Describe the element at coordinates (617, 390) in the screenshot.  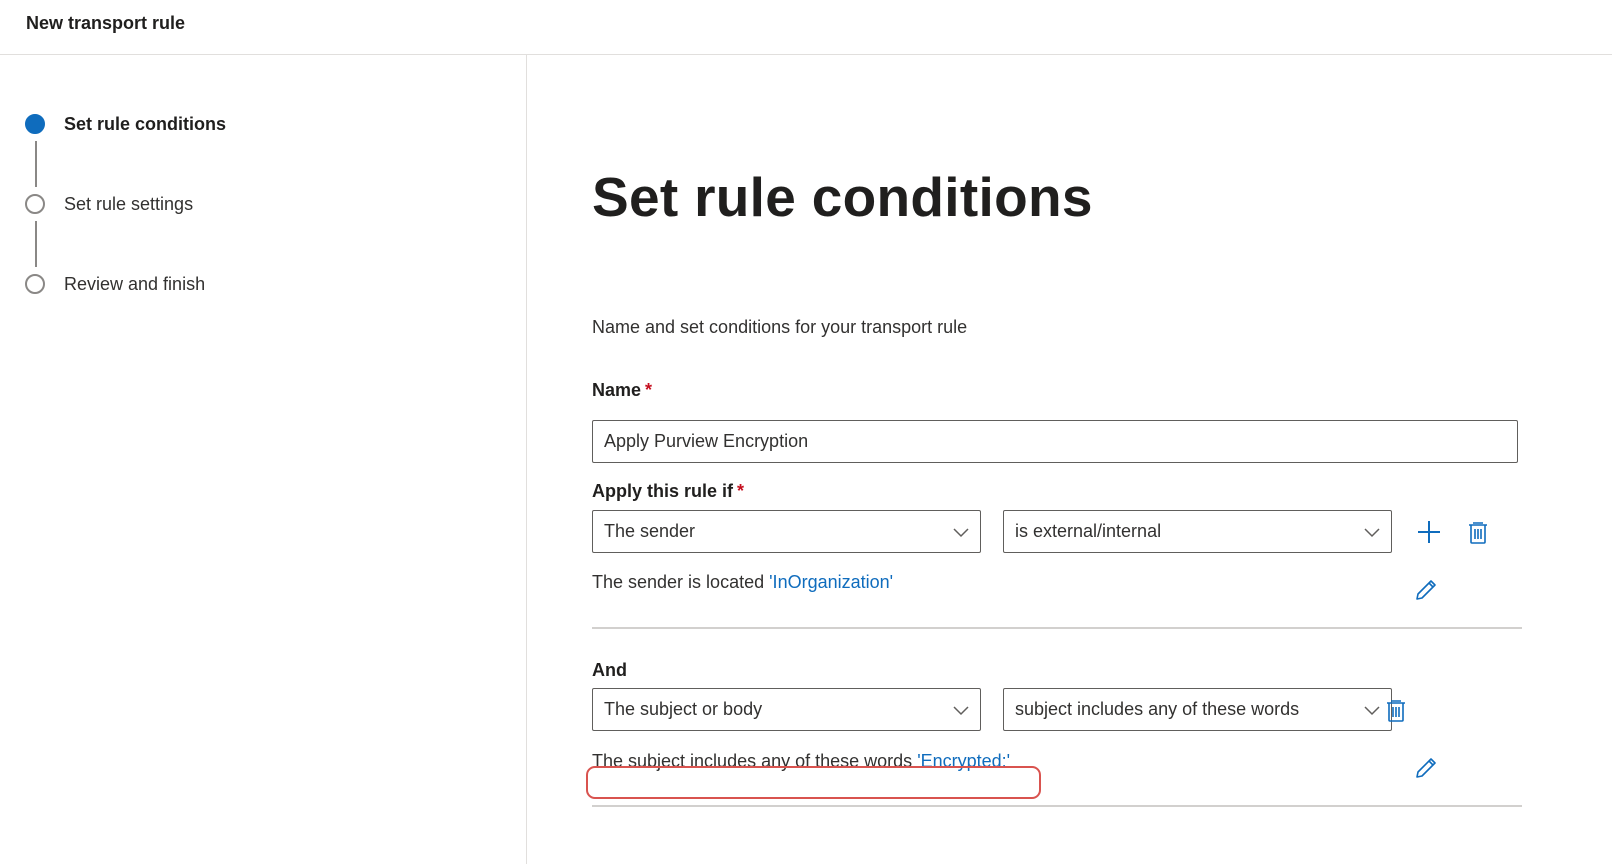
I see `name-label-text: Name` at that location.